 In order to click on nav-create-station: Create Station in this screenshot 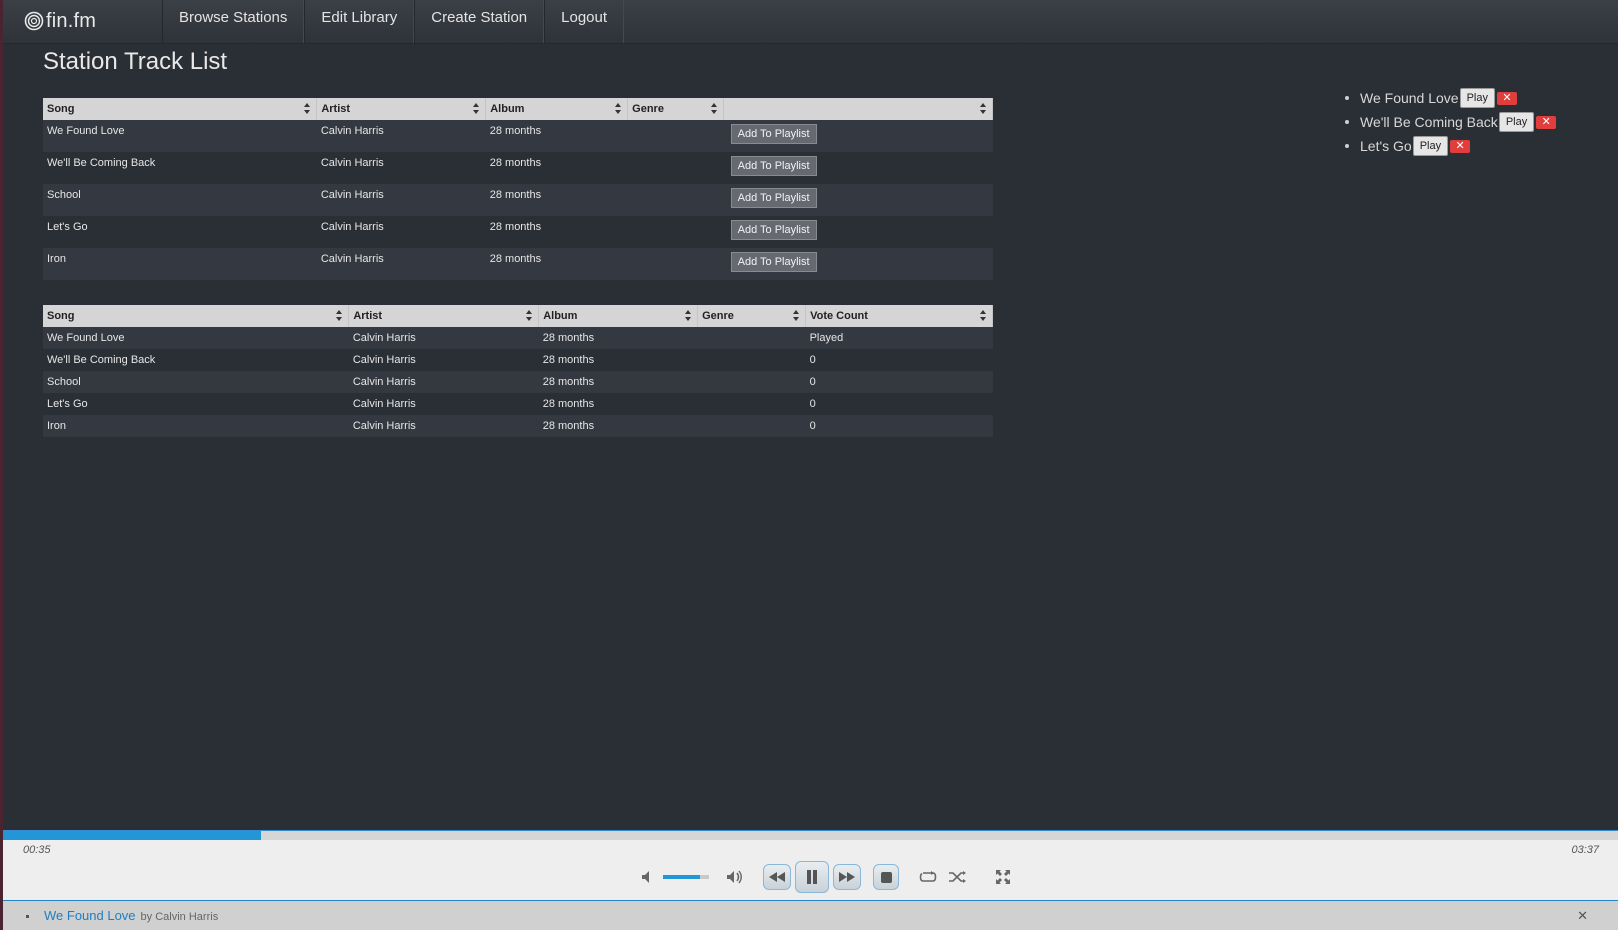, I will do `click(479, 21)`.